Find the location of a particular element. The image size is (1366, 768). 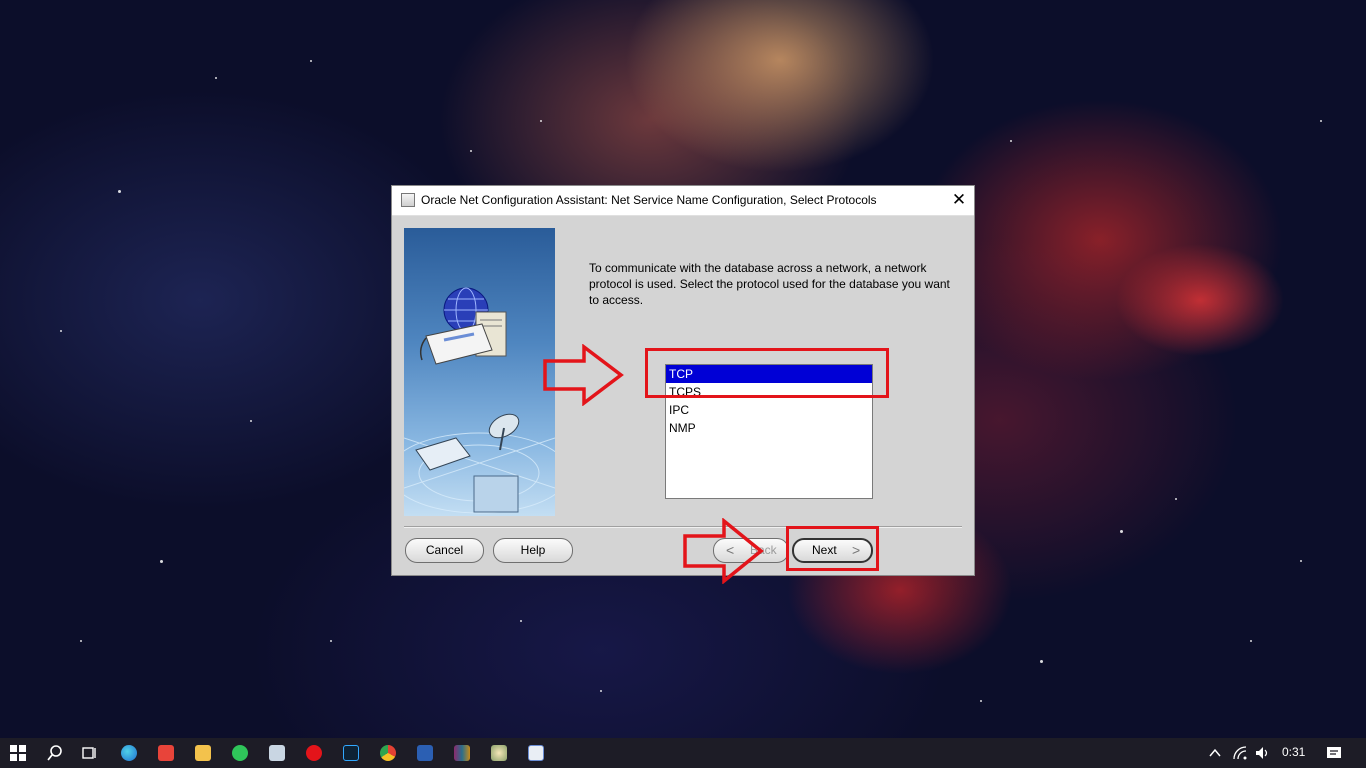

protocol-option-ipc: IPC is located at coordinates (769, 410).